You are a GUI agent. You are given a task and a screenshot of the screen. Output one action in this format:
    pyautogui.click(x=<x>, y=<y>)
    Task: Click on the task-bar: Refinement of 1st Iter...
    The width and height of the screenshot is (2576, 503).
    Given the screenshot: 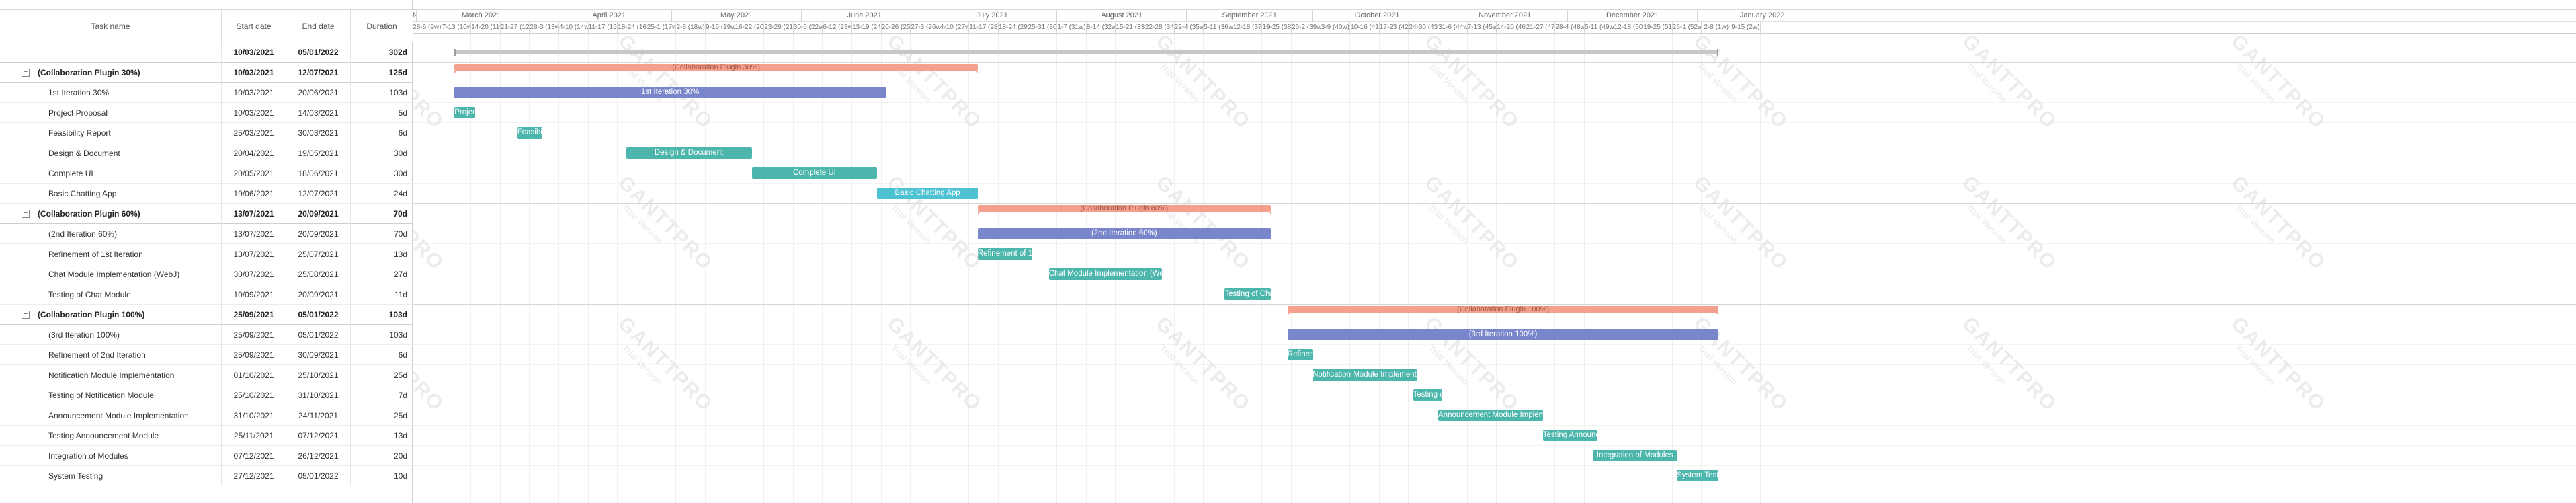 What is the action you would take?
    pyautogui.click(x=1004, y=254)
    